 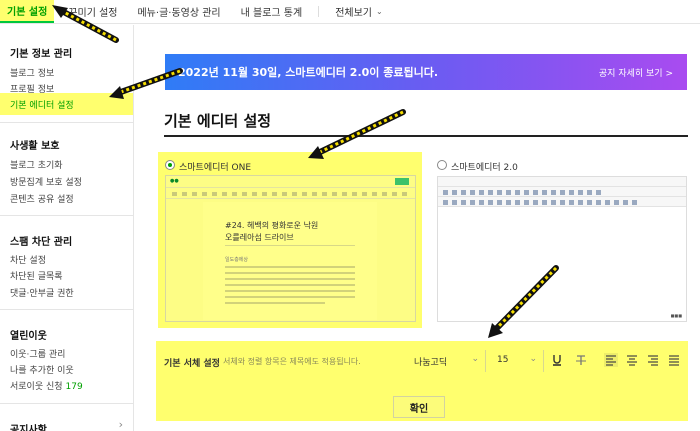 I want to click on sidebar-item-notices: 공지사항, so click(x=28, y=426).